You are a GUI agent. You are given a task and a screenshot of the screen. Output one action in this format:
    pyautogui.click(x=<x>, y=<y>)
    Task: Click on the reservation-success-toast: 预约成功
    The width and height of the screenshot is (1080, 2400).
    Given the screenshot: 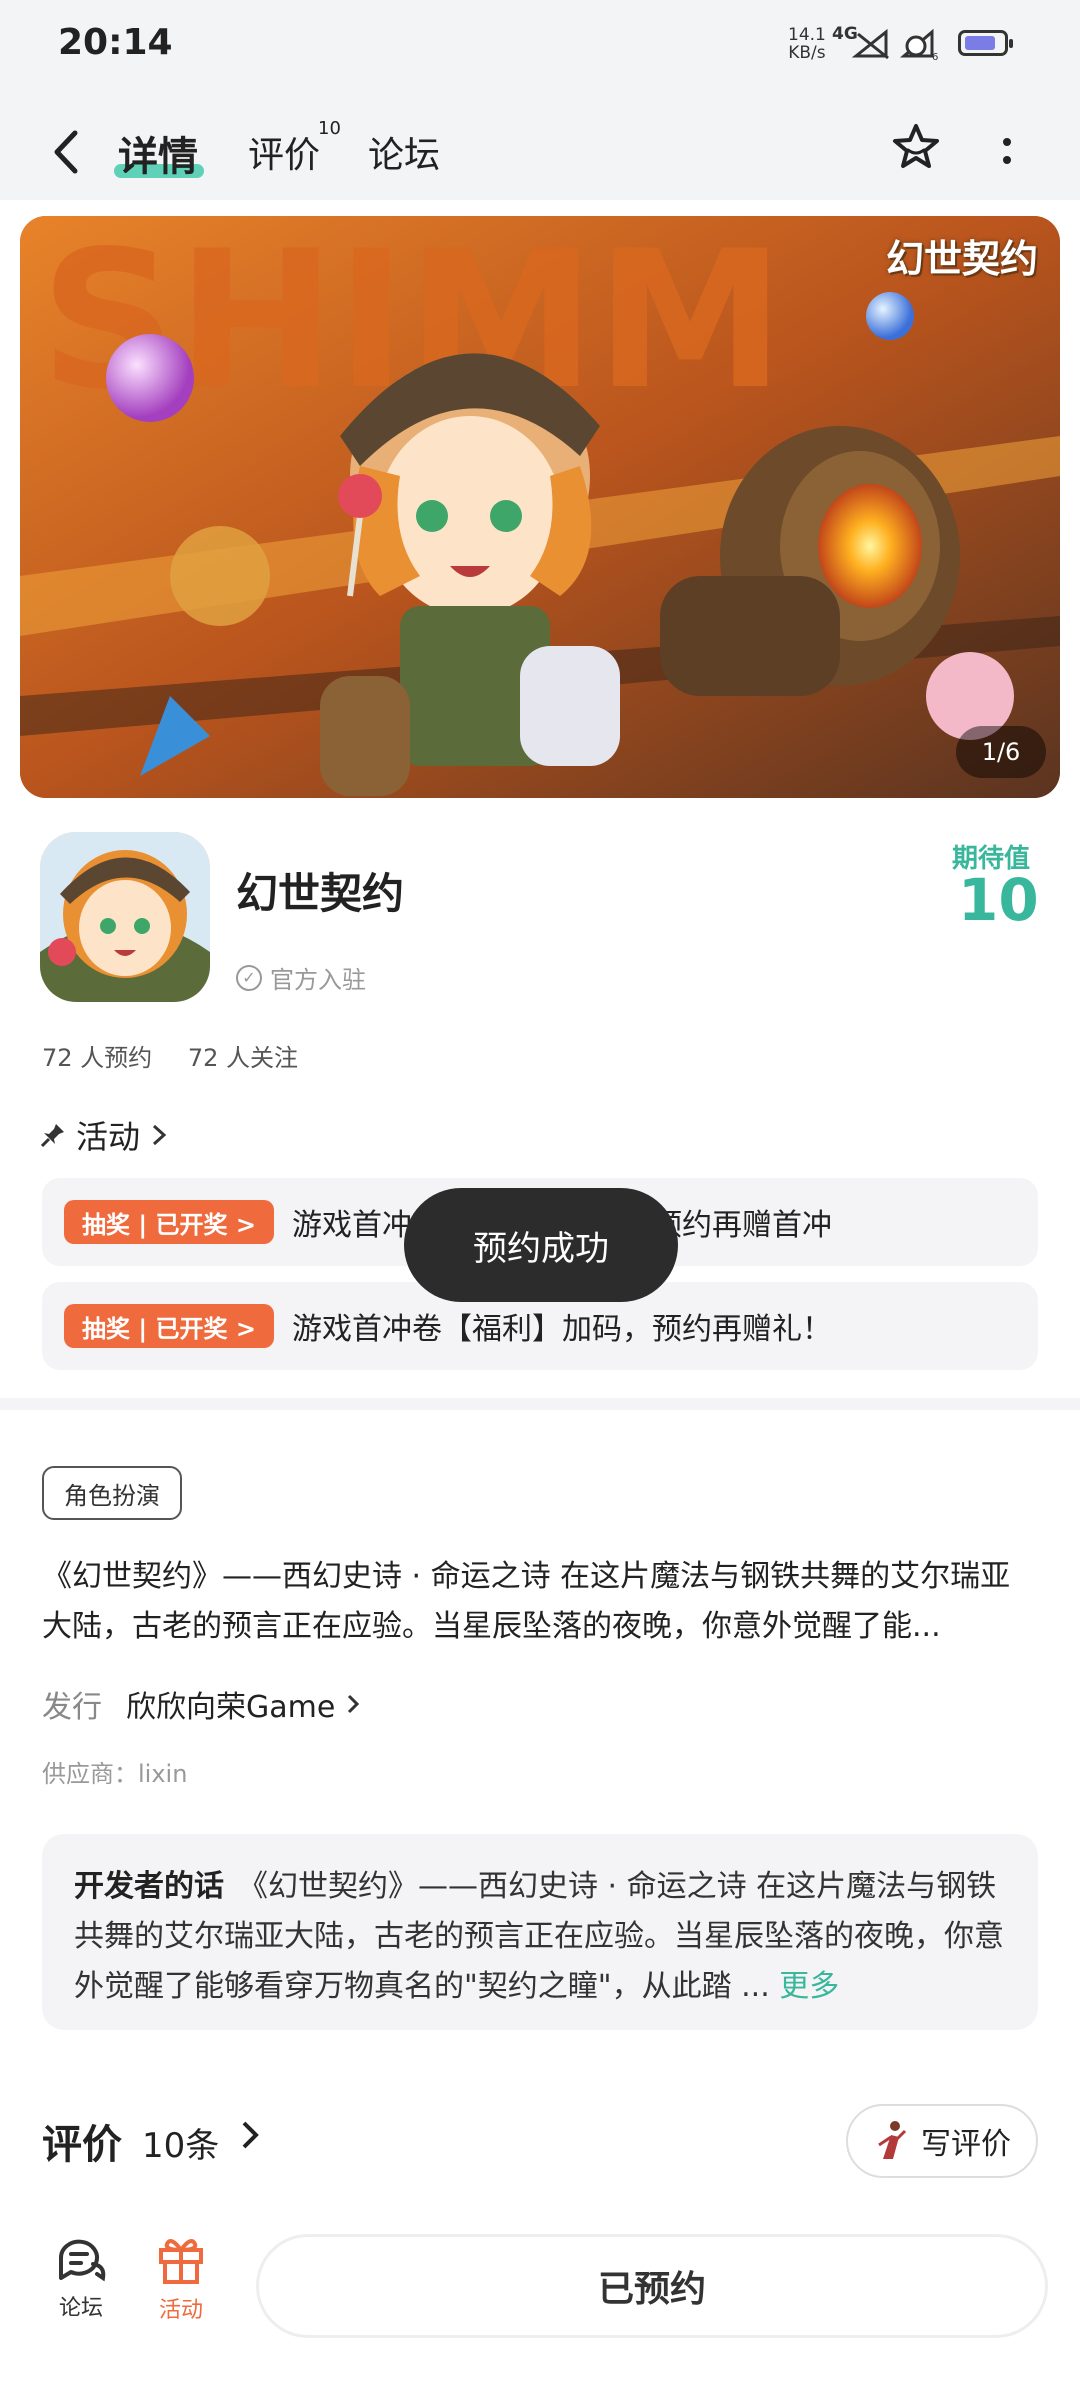 What is the action you would take?
    pyautogui.click(x=541, y=1245)
    